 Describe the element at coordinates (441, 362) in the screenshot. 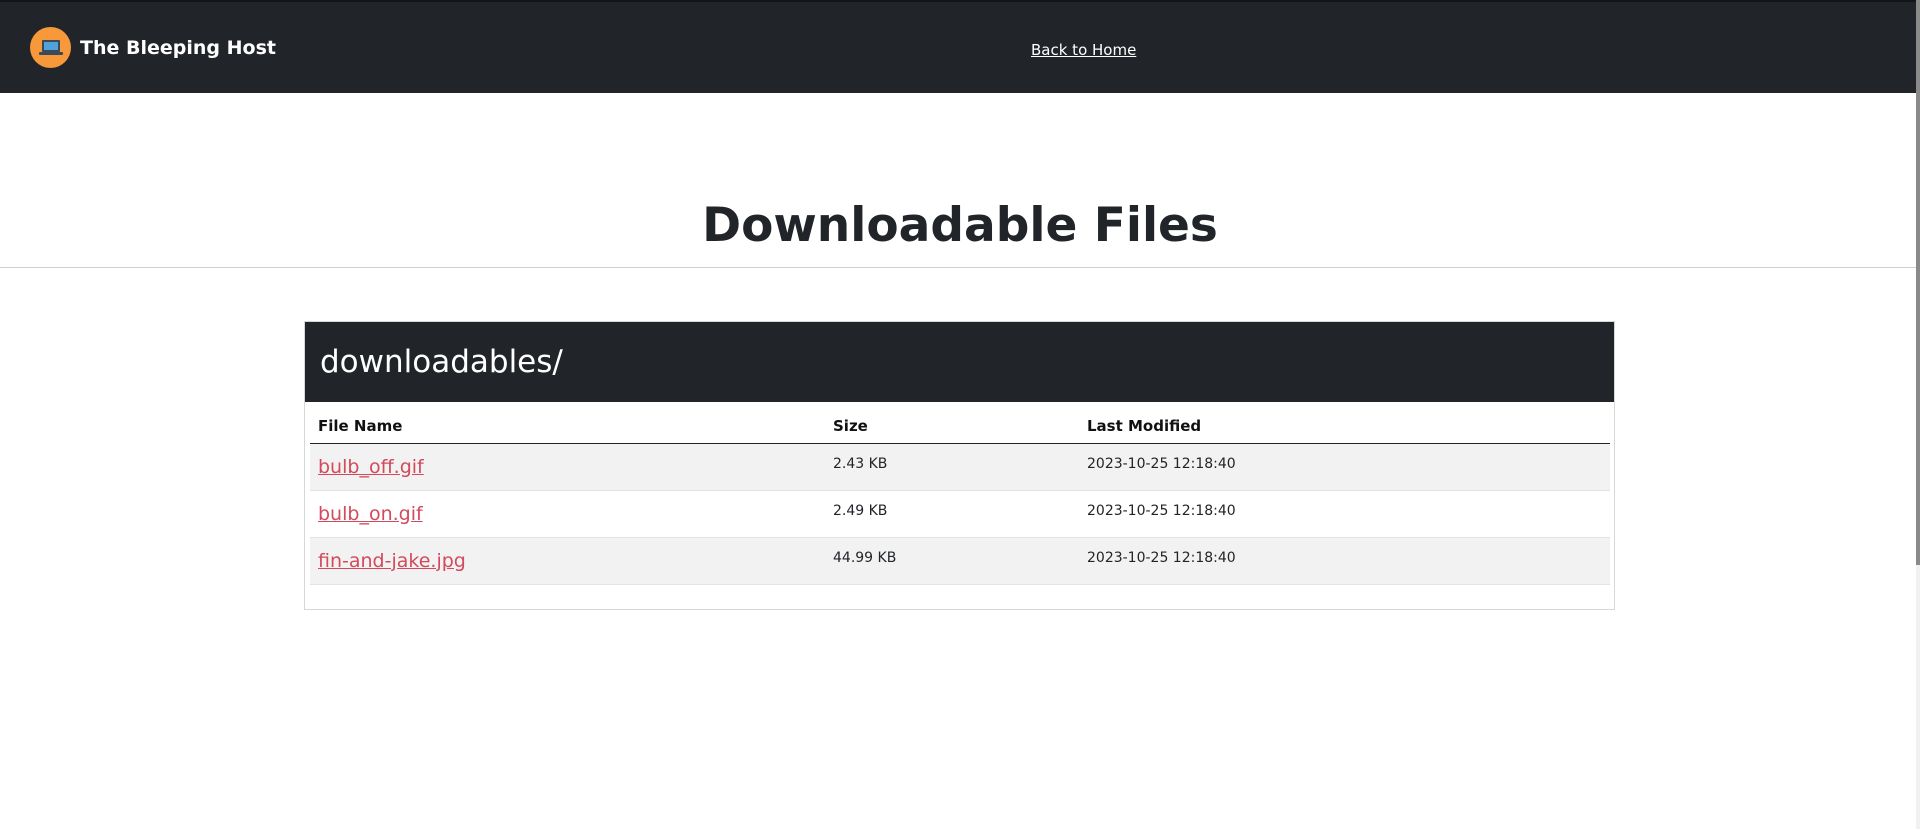

I see `directory-title: downloadables/` at that location.